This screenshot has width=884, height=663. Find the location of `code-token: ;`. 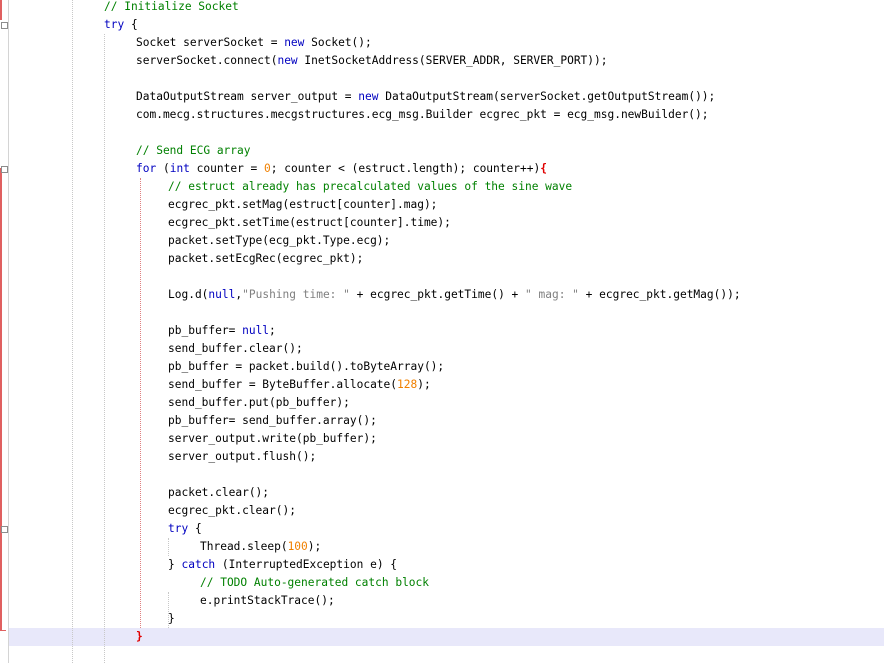

code-token: ; is located at coordinates (272, 330).